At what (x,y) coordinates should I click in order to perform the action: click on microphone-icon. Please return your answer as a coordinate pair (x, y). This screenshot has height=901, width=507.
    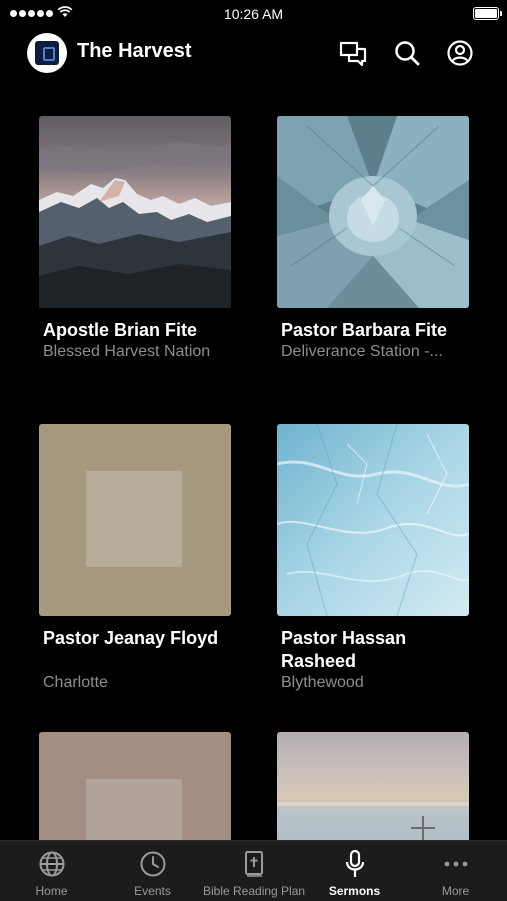
    Looking at the image, I should click on (355, 863).